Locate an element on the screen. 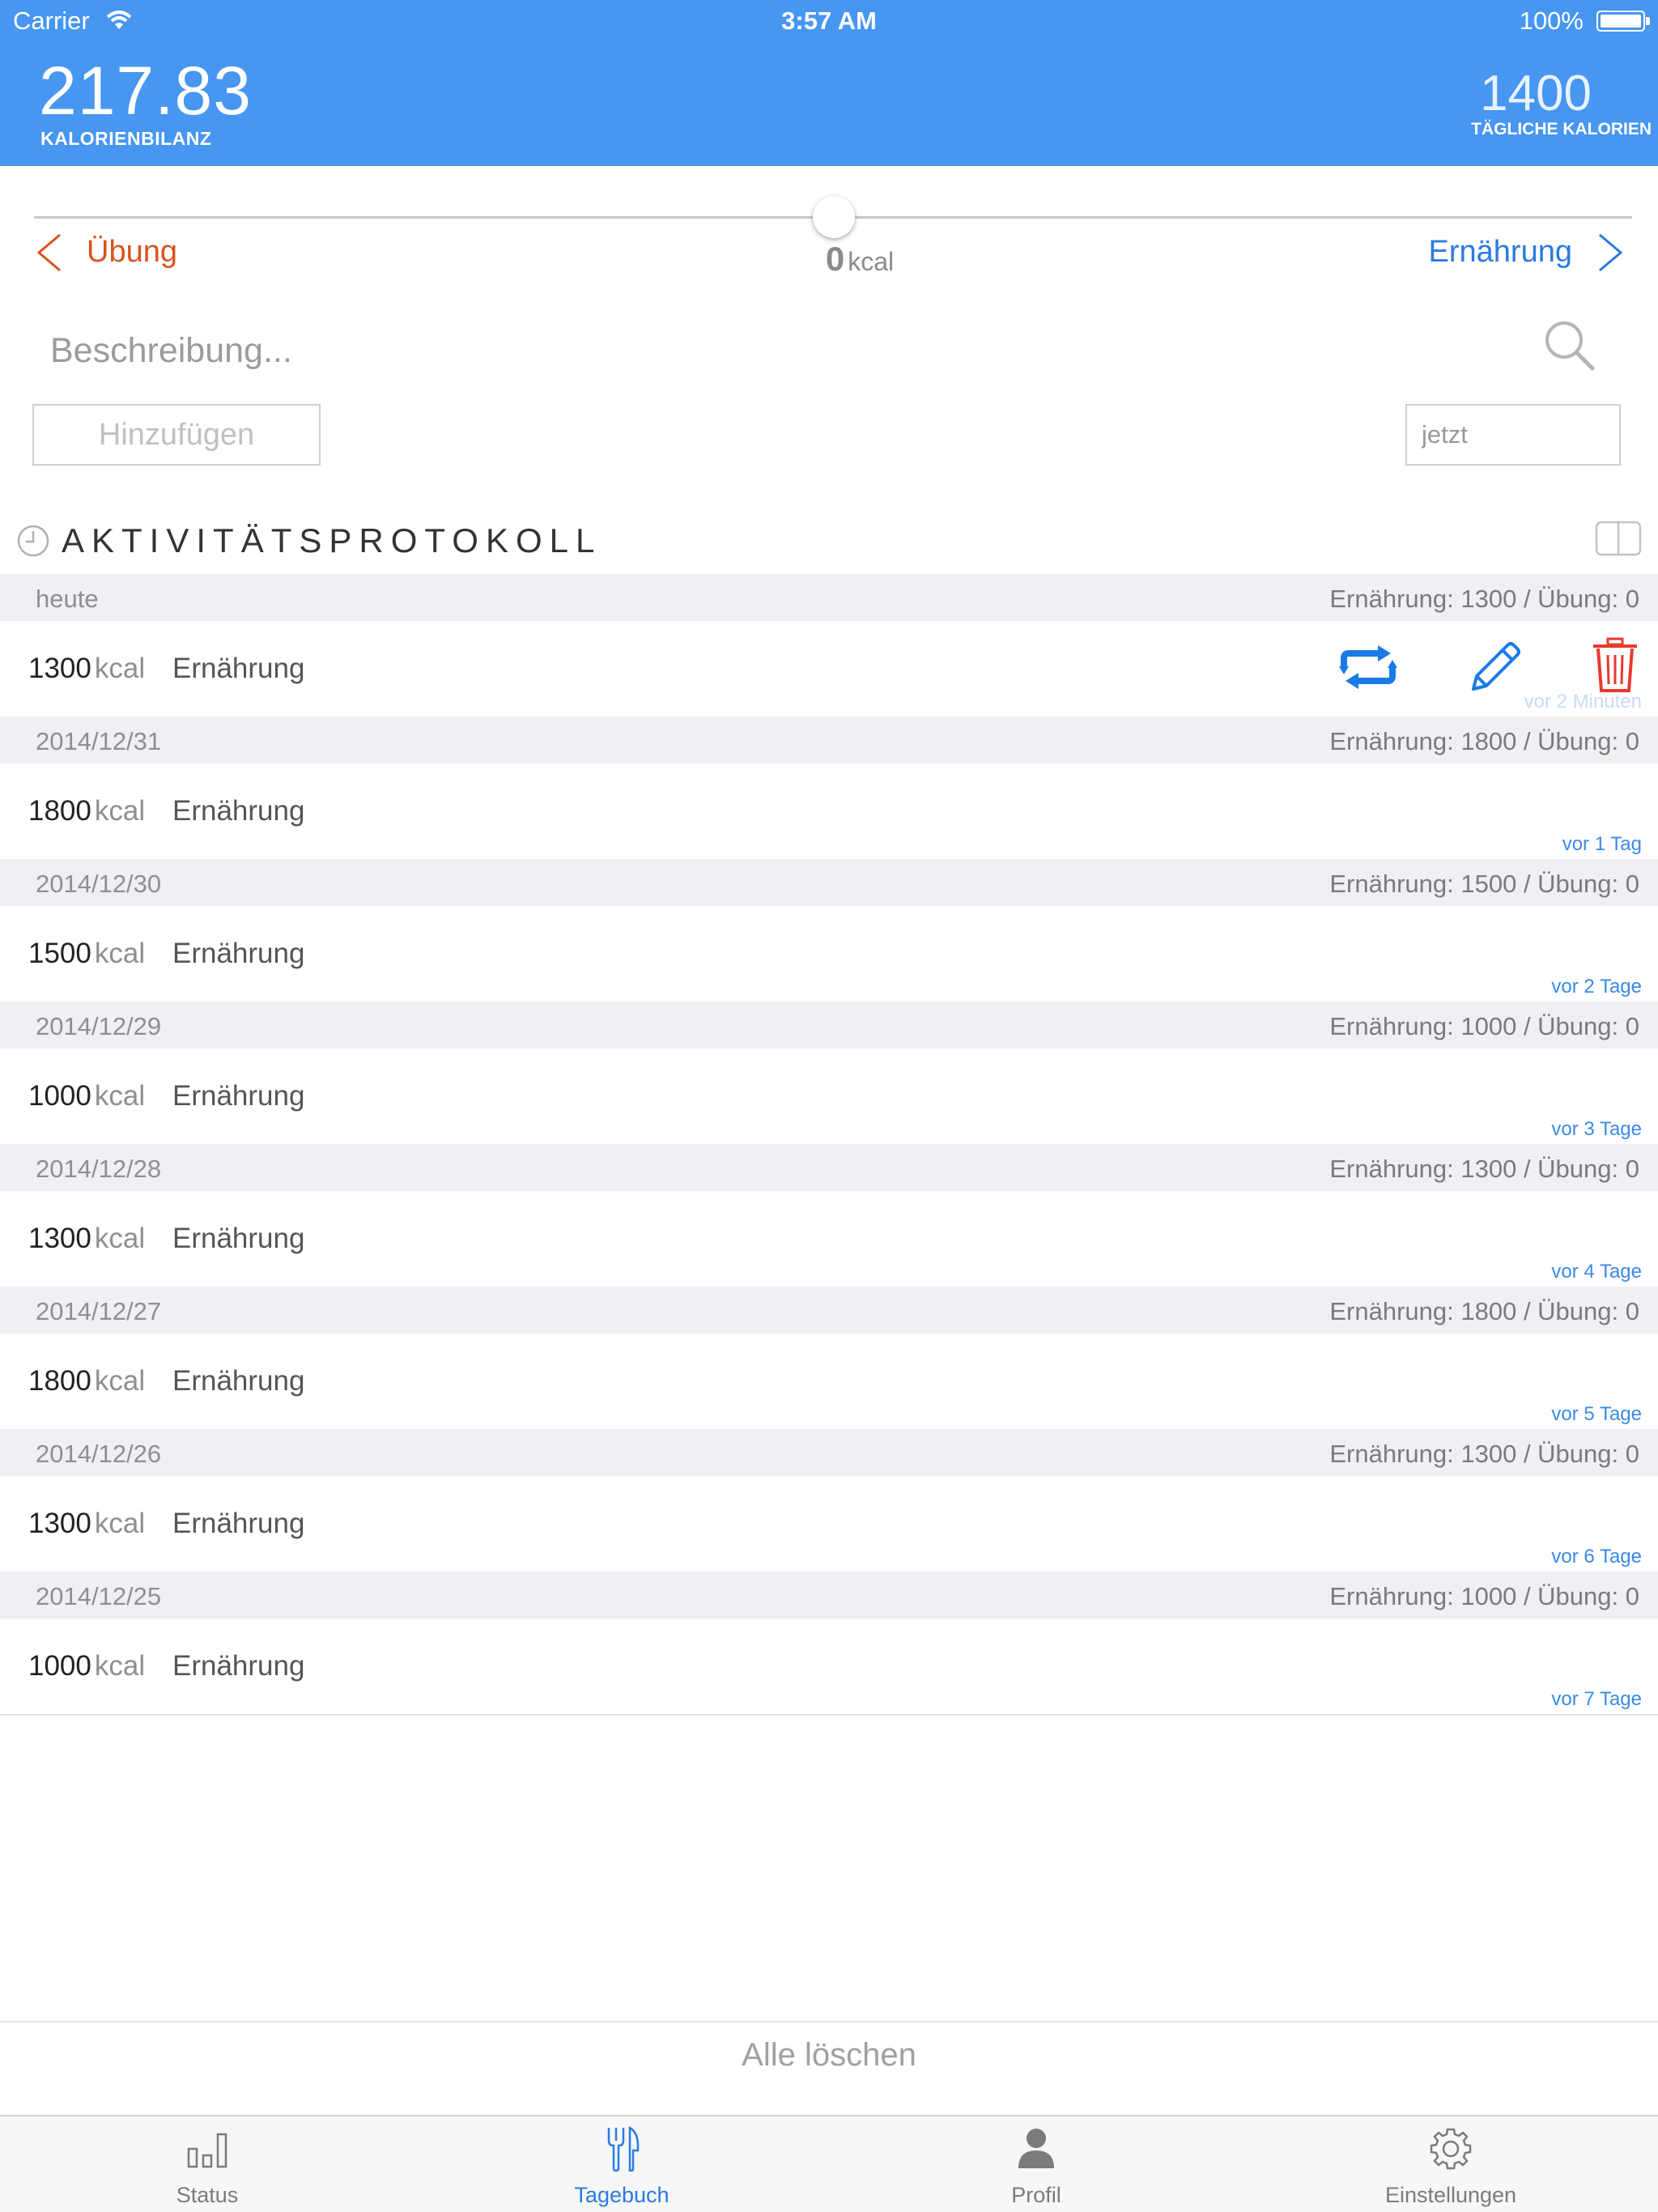 This screenshot has height=2212, width=1658. divider is located at coordinates (829, 2022).